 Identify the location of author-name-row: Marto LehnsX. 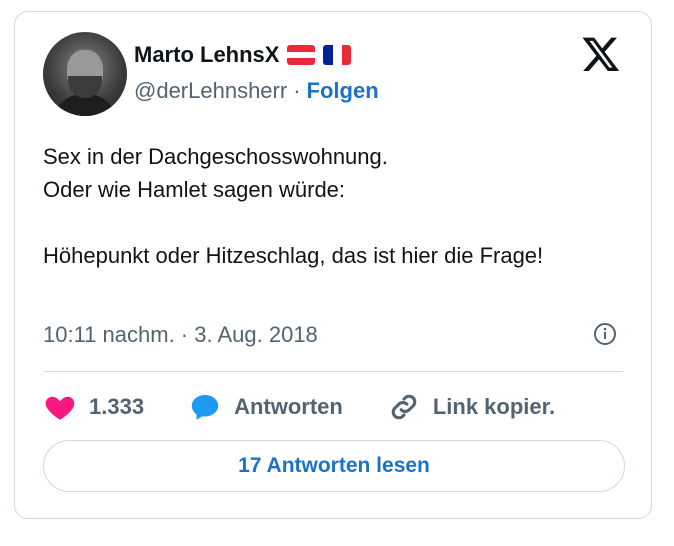
(243, 55).